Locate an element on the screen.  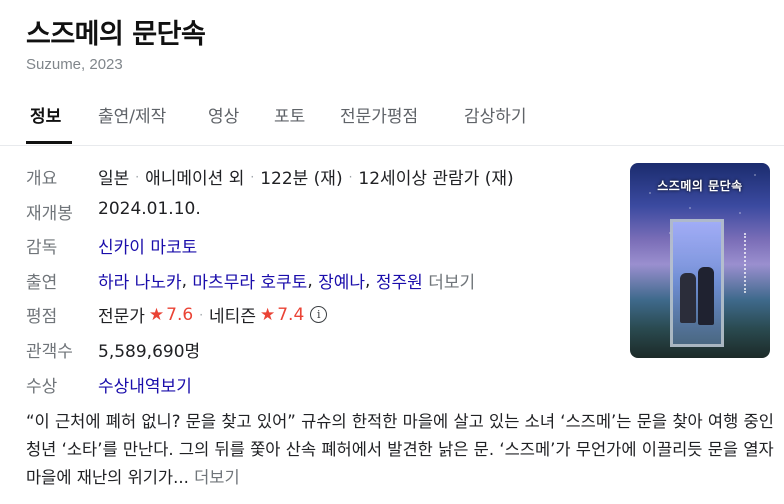
rating-values: 전문가 ★ 7.6 · 네티즌 ★ 7.4 i is located at coordinates (213, 314).